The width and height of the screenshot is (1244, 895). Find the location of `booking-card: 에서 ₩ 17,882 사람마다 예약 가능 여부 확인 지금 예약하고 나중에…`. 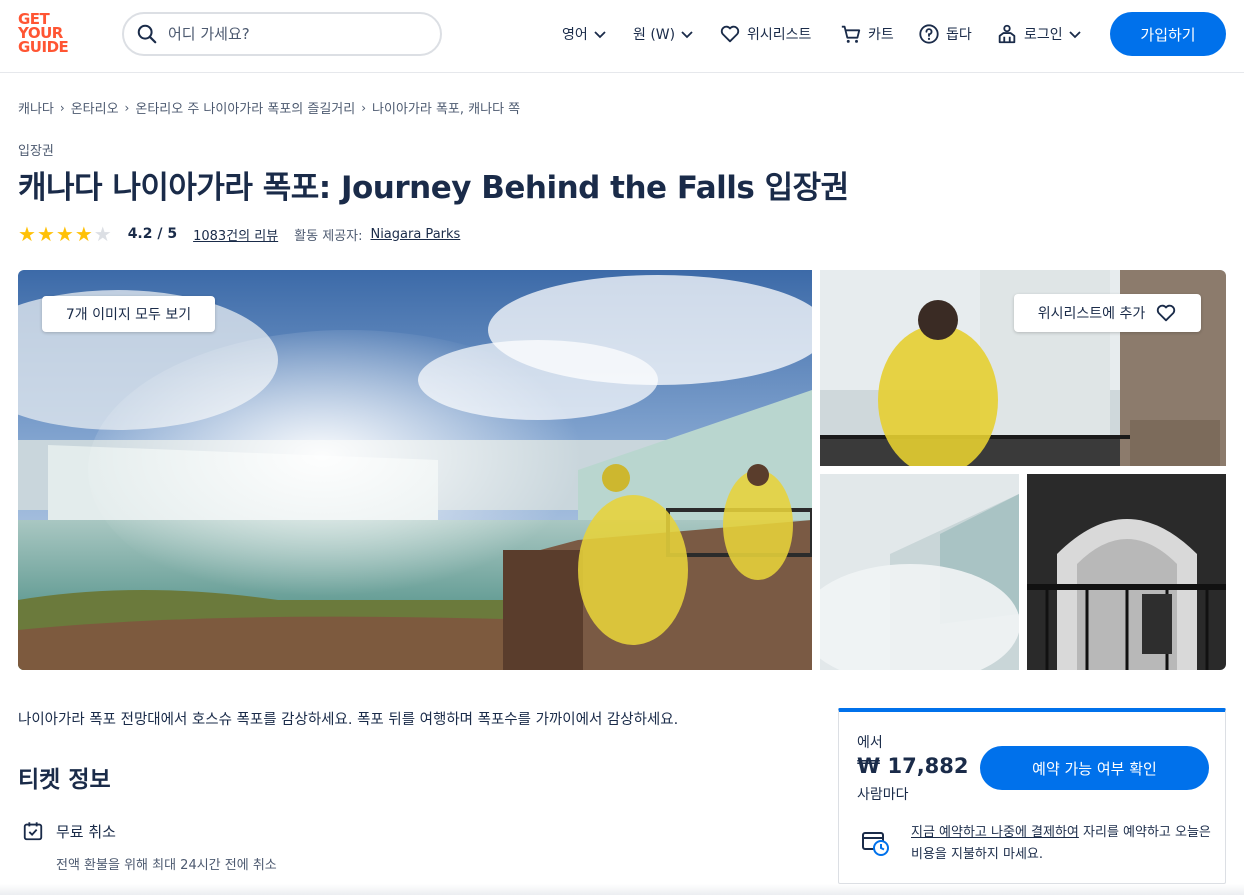

booking-card: 에서 ₩ 17,882 사람마다 예약 가능 여부 확인 지금 예약하고 나중에… is located at coordinates (1032, 796).